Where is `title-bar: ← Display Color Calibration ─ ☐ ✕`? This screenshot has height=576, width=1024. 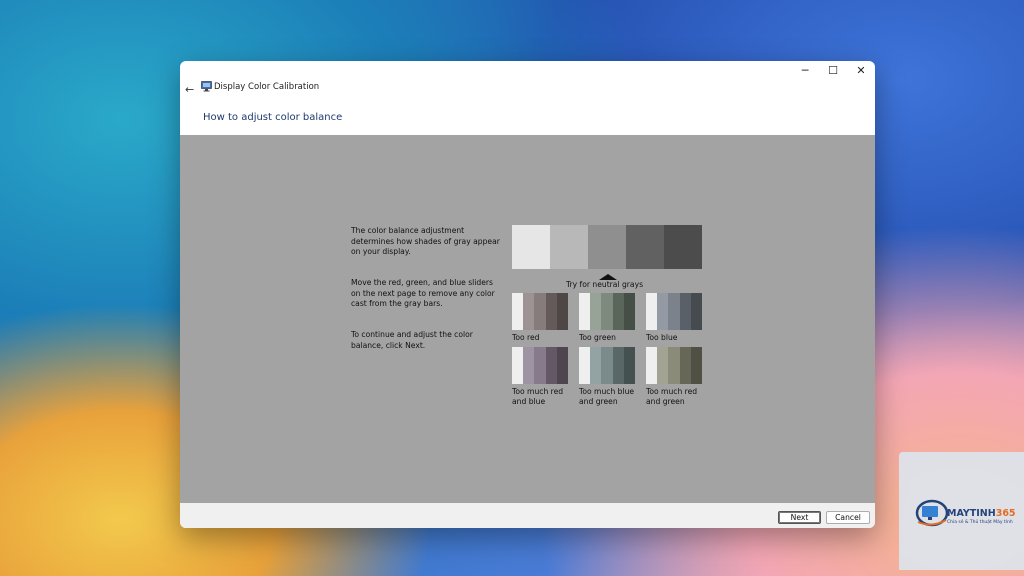 title-bar: ← Display Color Calibration ─ ☐ ✕ is located at coordinates (527, 86).